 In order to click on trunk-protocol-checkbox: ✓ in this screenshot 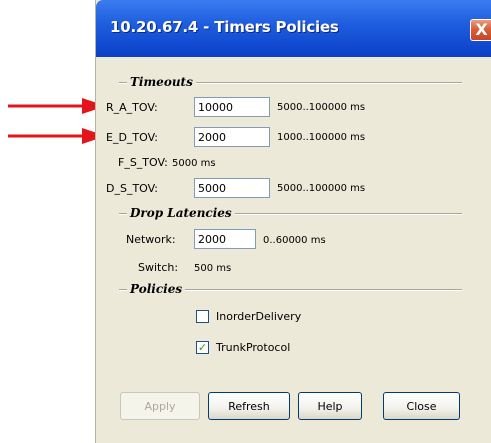, I will do `click(202, 347)`.